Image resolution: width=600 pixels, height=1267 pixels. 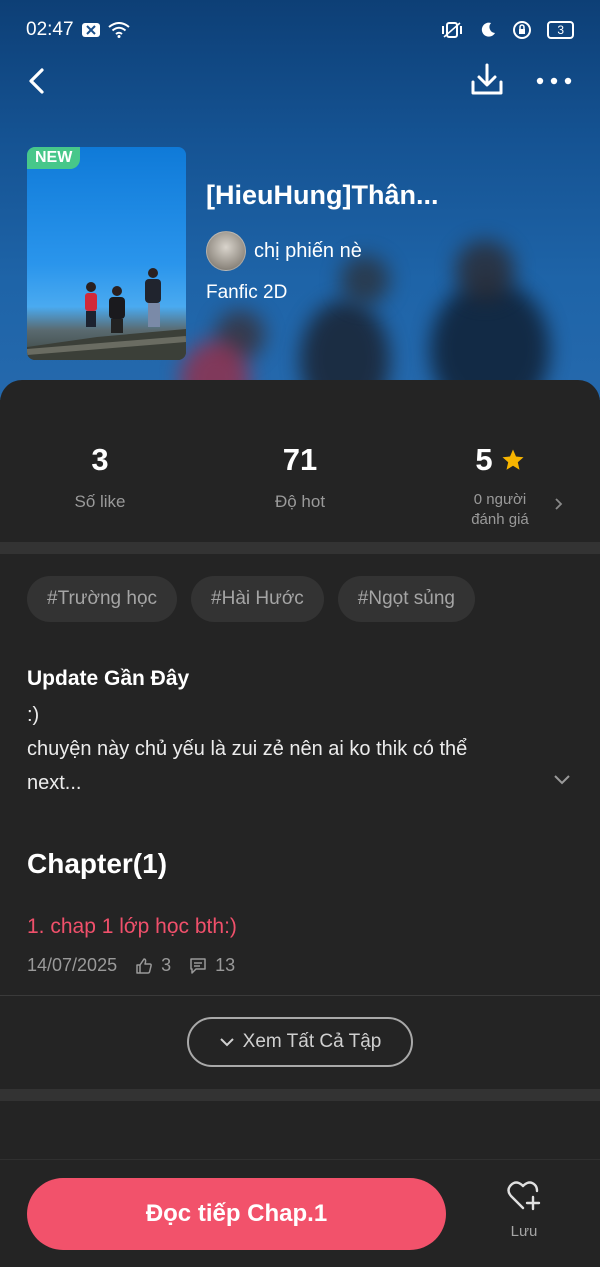 I want to click on moon-icon, so click(x=489, y=29).